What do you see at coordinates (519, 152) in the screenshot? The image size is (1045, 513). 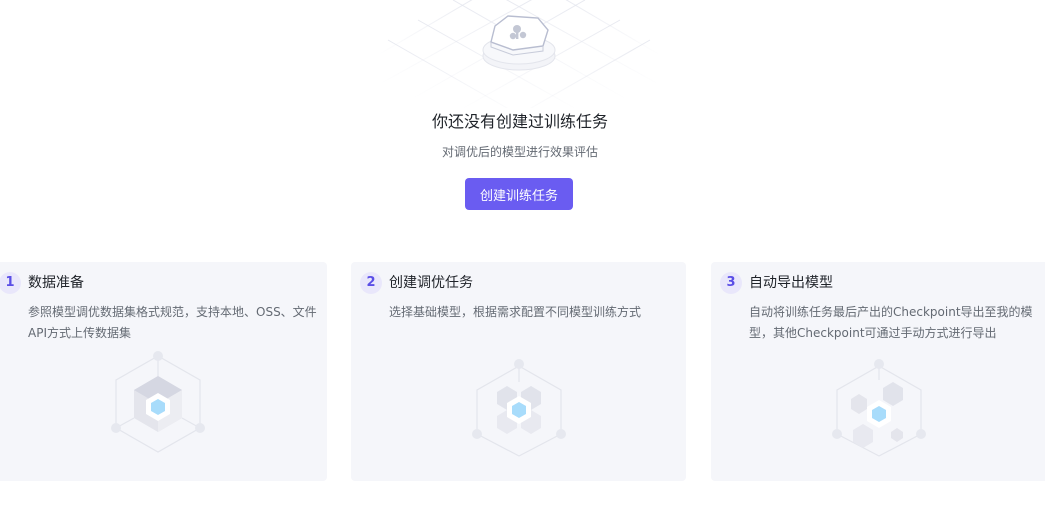 I see `empty-state-subtitle: 对调优后的模型进行效果评估` at bounding box center [519, 152].